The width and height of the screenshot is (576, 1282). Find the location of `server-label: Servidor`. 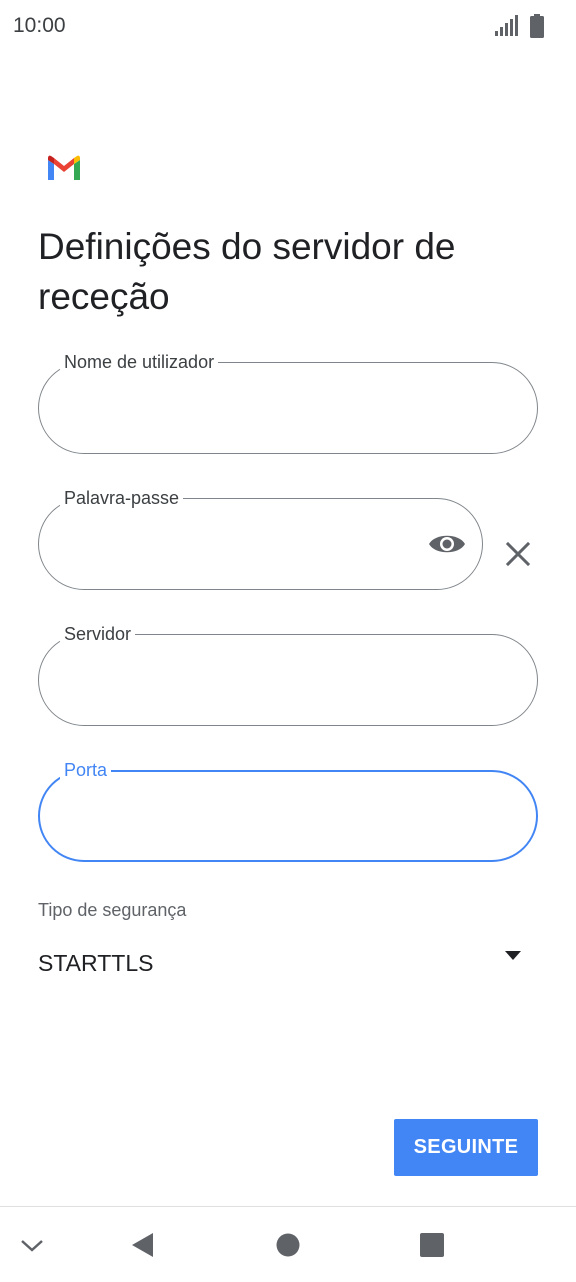

server-label: Servidor is located at coordinates (98, 634).